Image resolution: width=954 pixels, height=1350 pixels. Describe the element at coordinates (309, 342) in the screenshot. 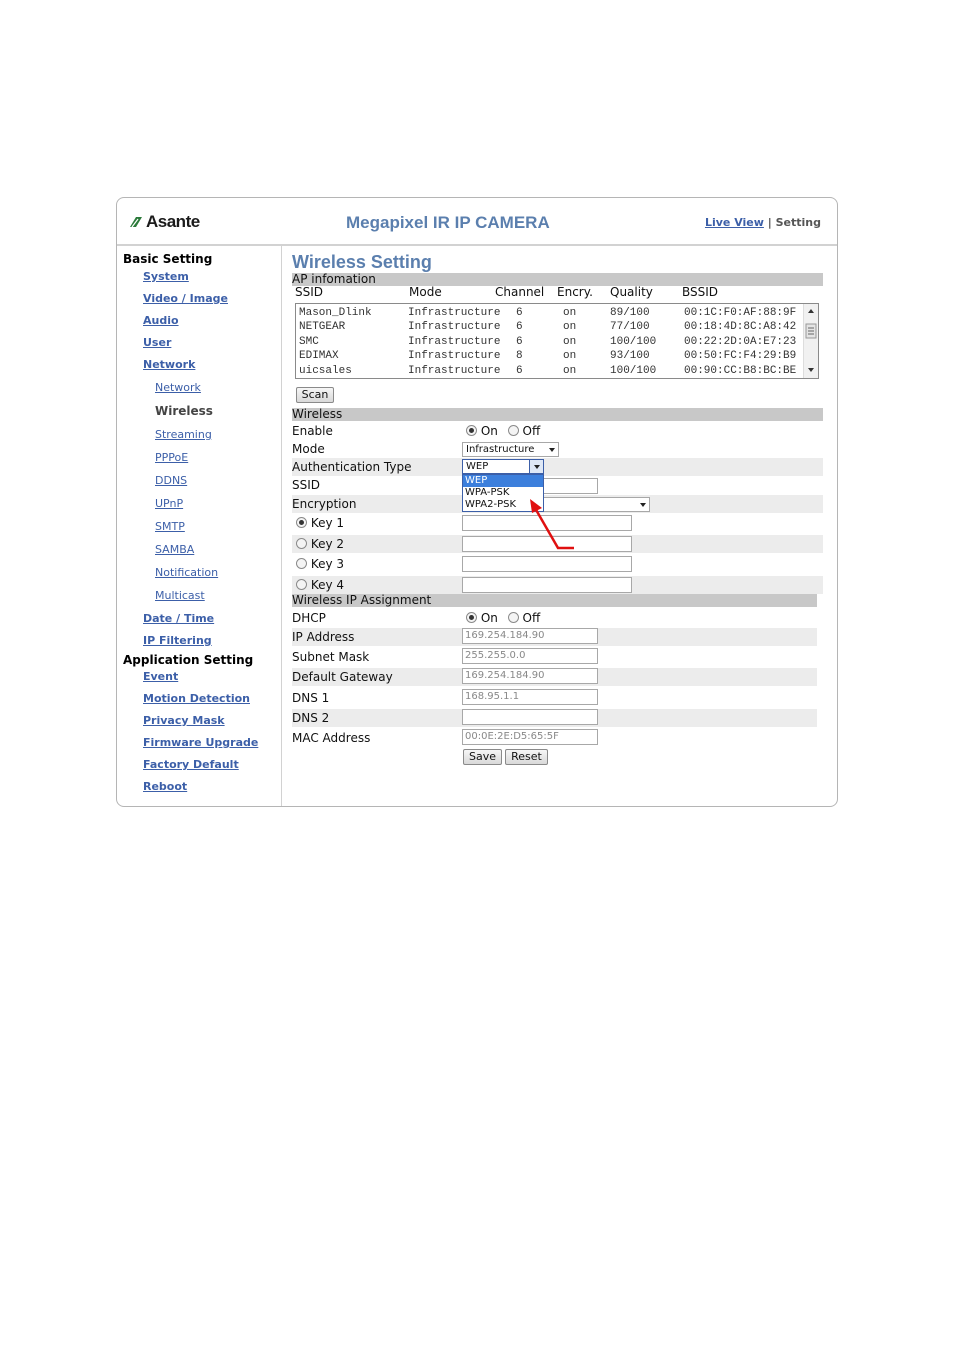

I see `ap-cell: SMC` at that location.